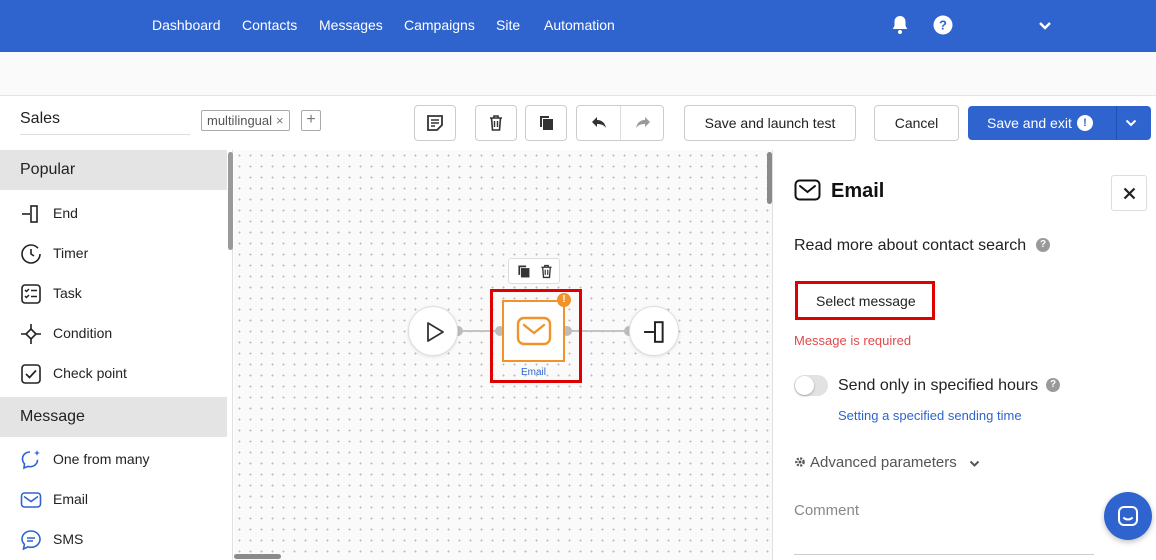 Image resolution: width=1156 pixels, height=560 pixels. I want to click on split-divider, so click(1116, 123).